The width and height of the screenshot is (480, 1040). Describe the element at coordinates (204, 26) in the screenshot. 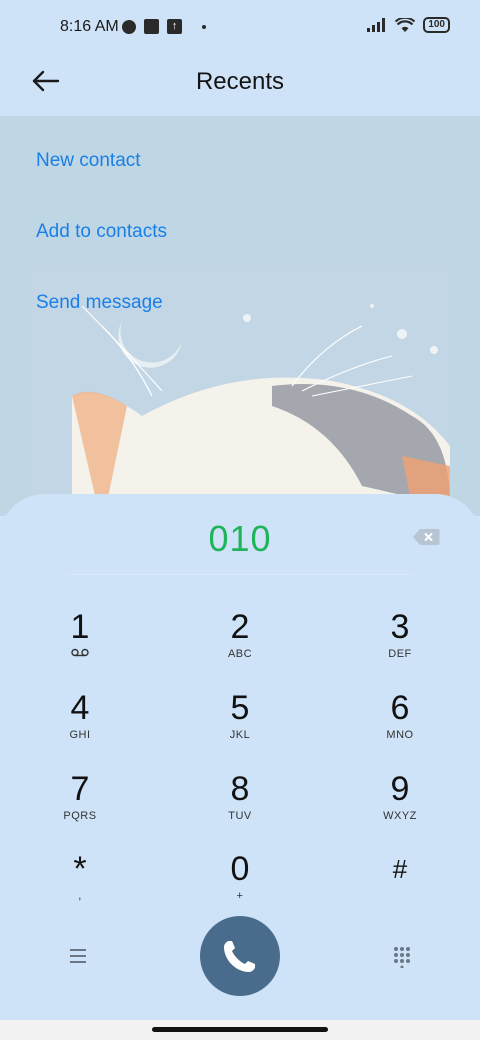

I see `more-notifications-dot-icon` at that location.